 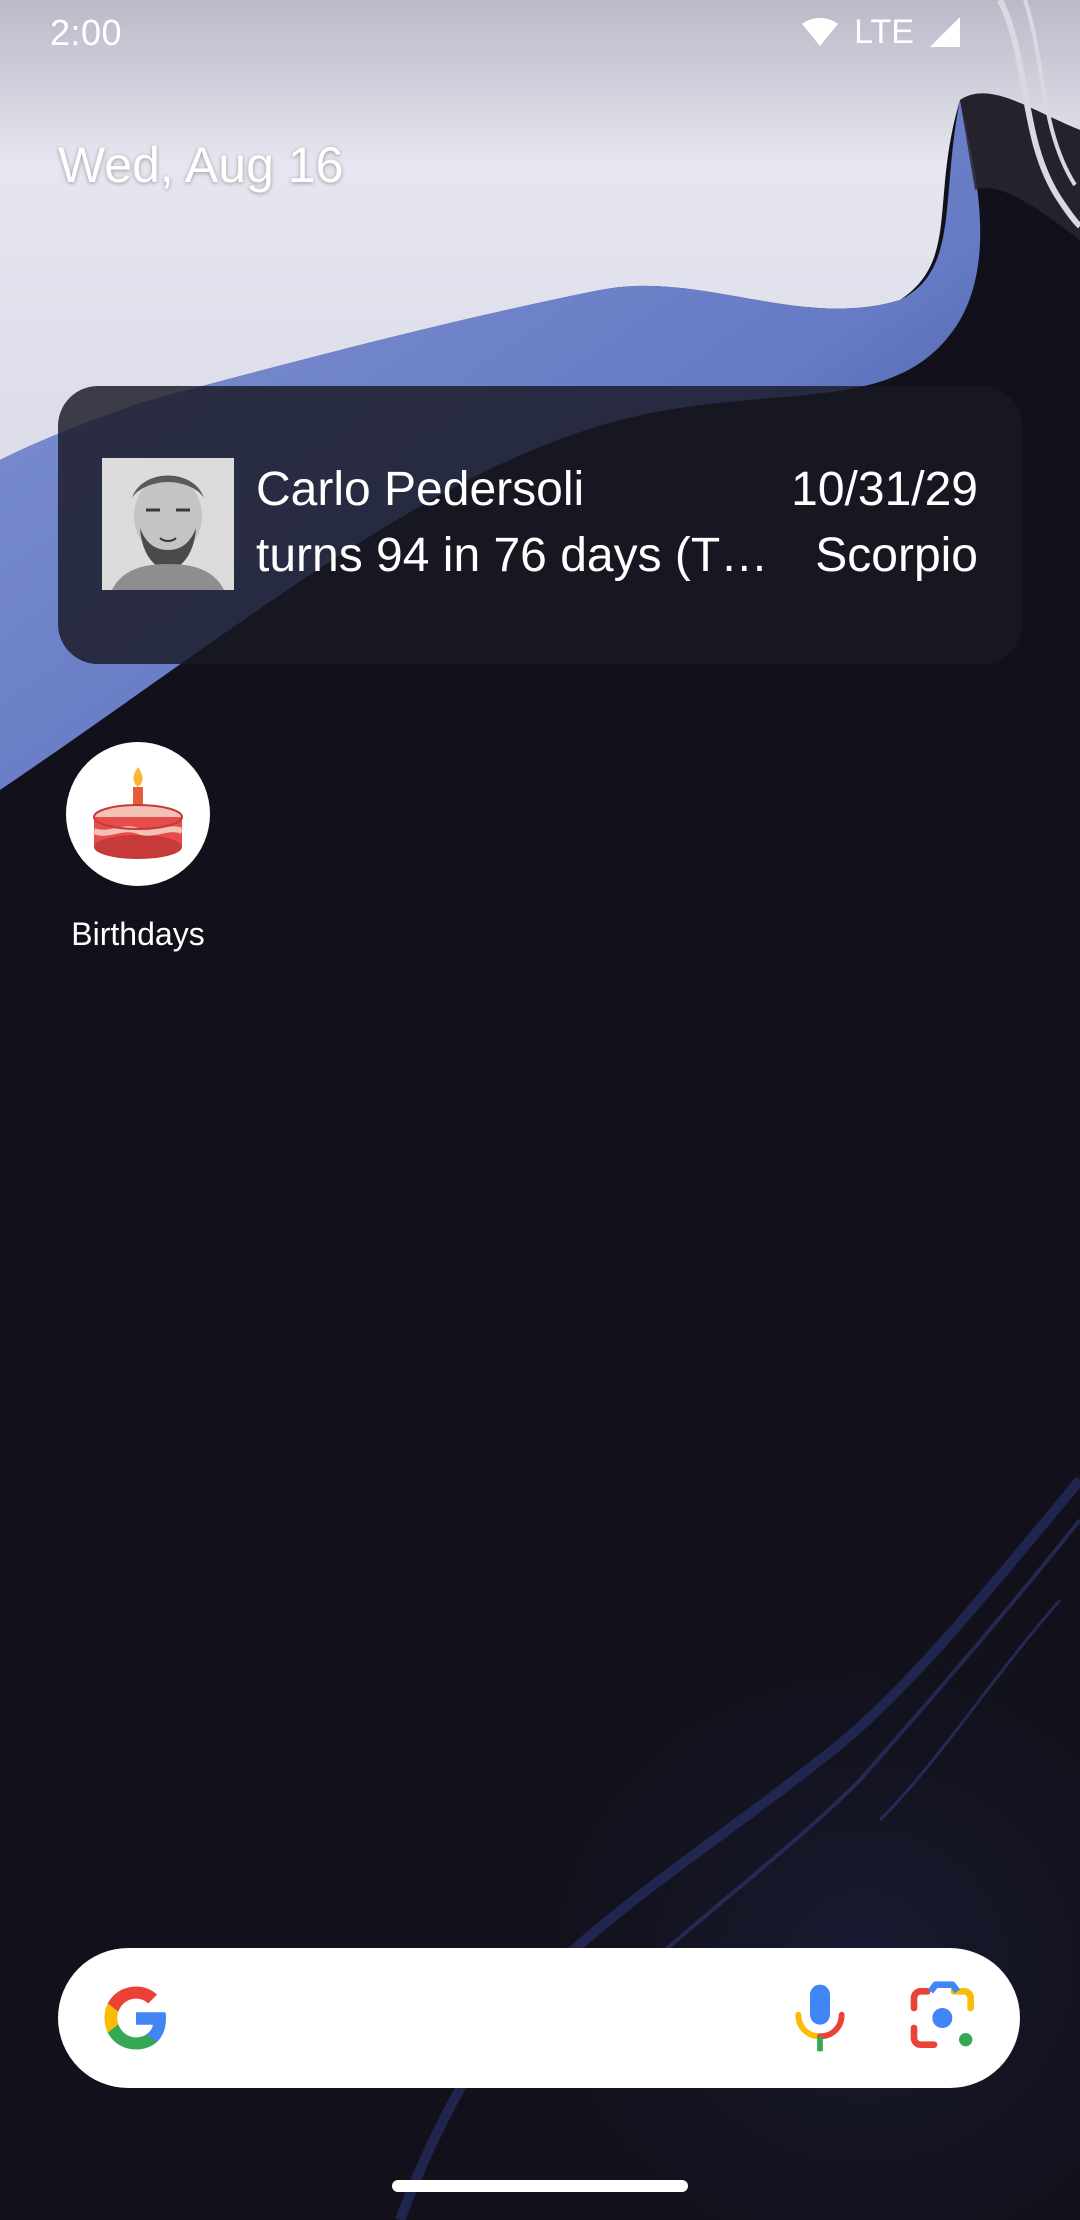 What do you see at coordinates (539, 2018) in the screenshot?
I see `google-search-bar` at bounding box center [539, 2018].